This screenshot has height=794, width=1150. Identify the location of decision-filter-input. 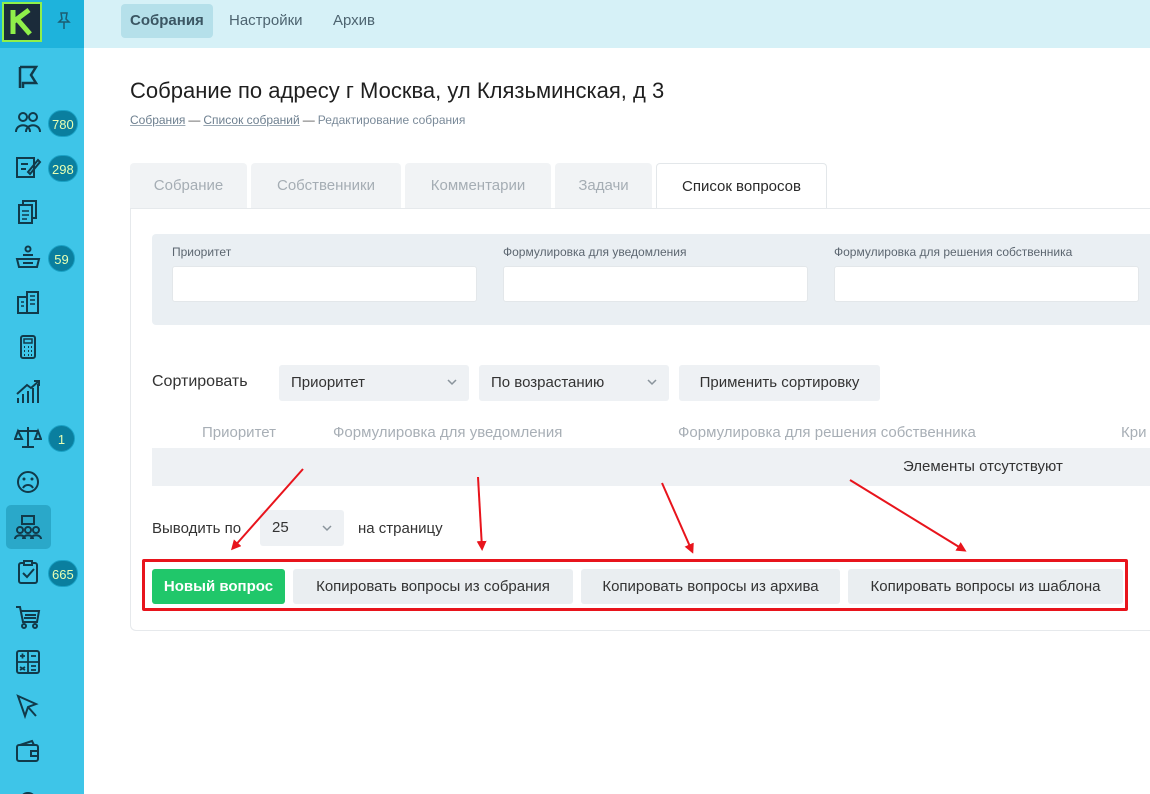
(986, 284).